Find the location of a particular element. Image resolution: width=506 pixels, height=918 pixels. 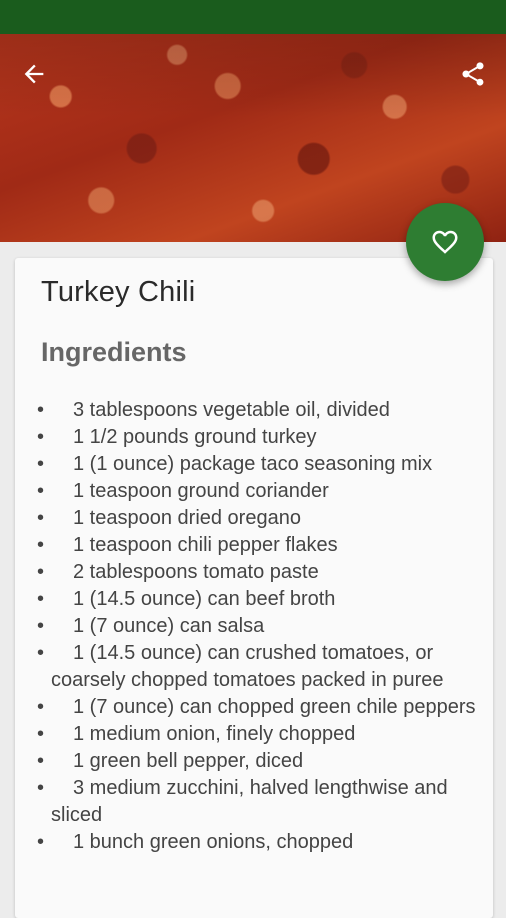

ingredient-item: • 1 teaspoon ground coriander is located at coordinates (262, 491).